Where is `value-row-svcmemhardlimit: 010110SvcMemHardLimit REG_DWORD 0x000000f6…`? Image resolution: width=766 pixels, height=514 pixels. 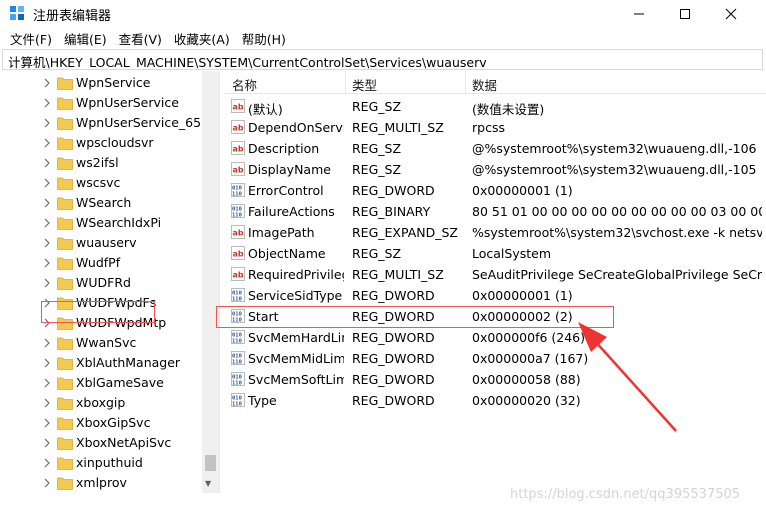 value-row-svcmemhardlimit: 010110SvcMemHardLimit REG_DWORD 0x000000f6… is located at coordinates (495, 337).